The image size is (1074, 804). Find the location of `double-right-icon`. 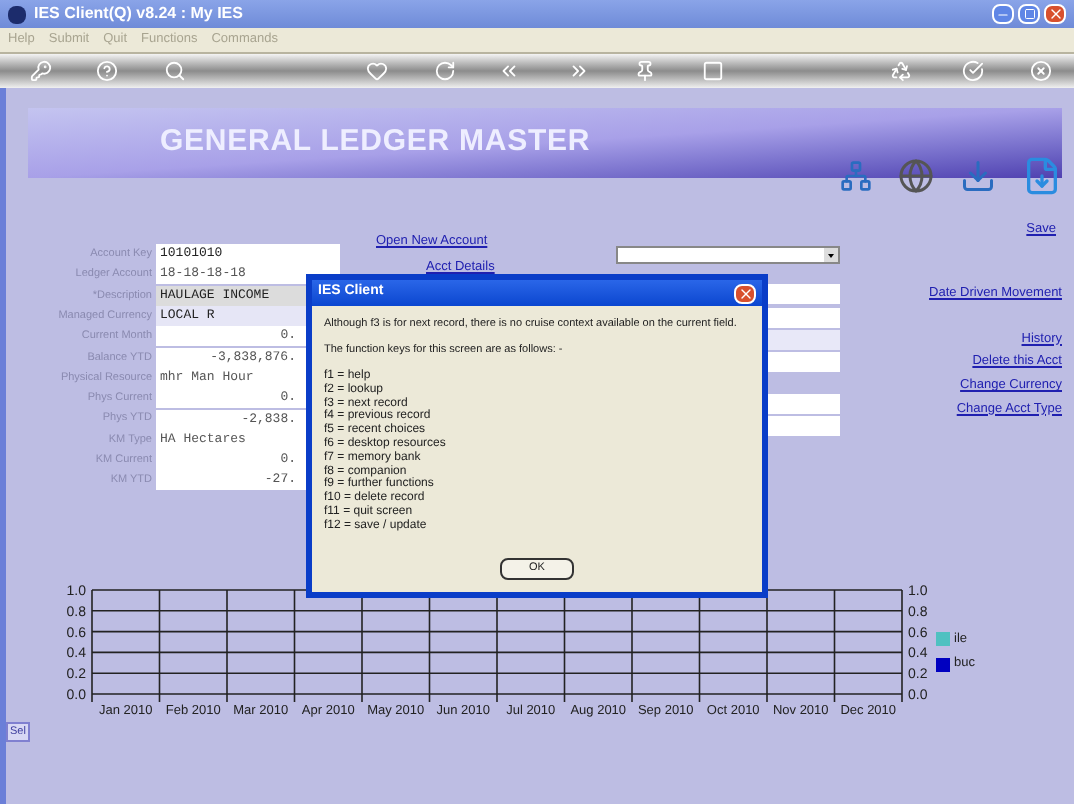

double-right-icon is located at coordinates (579, 71).